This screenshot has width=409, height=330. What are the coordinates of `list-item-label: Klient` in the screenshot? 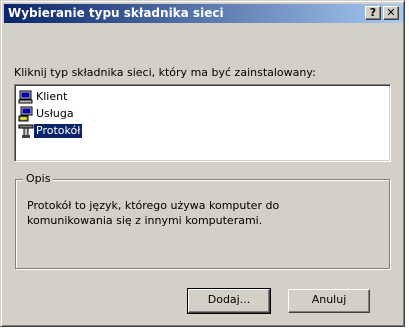 It's located at (52, 96).